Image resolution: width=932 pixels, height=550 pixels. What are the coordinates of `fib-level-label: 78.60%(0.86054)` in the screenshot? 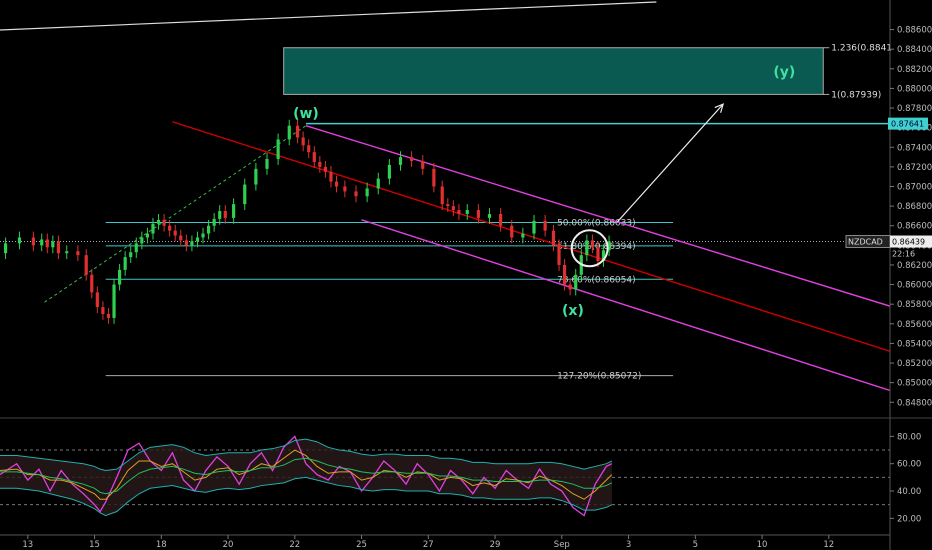 It's located at (596, 280).